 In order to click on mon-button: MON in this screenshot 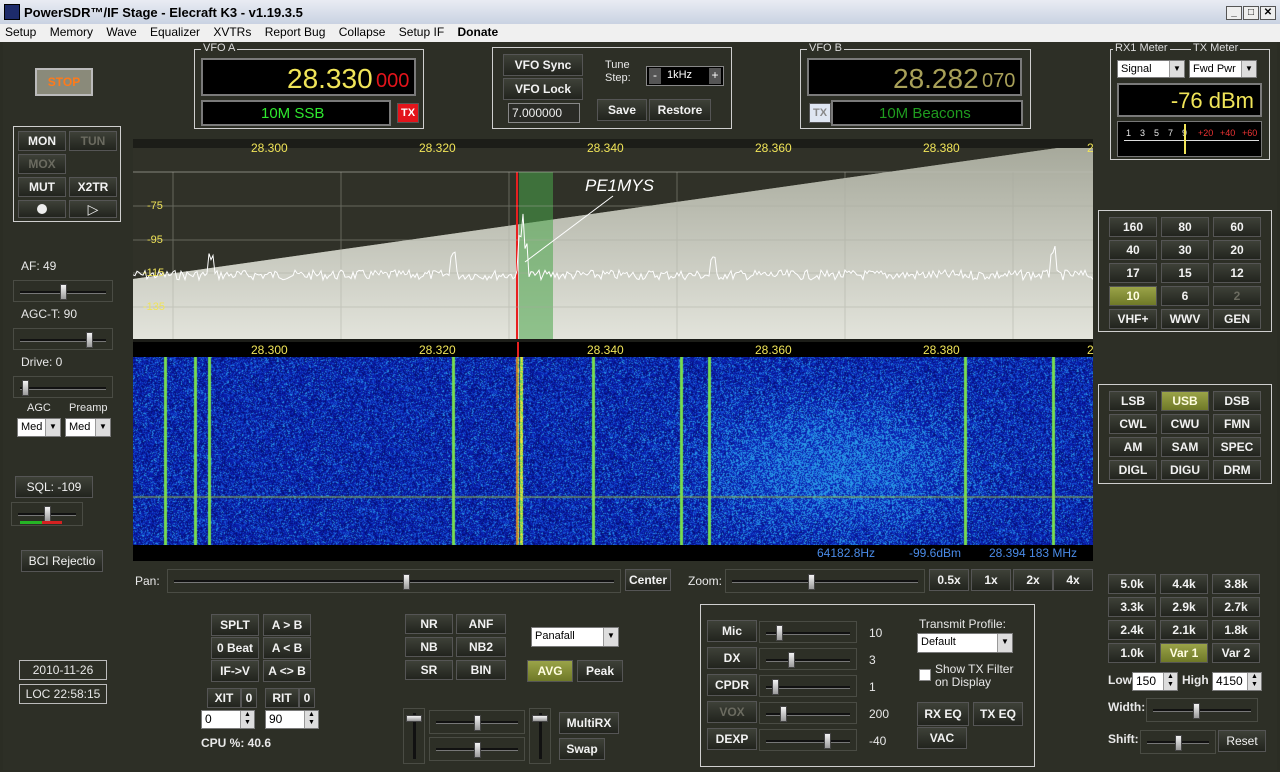, I will do `click(42, 141)`.